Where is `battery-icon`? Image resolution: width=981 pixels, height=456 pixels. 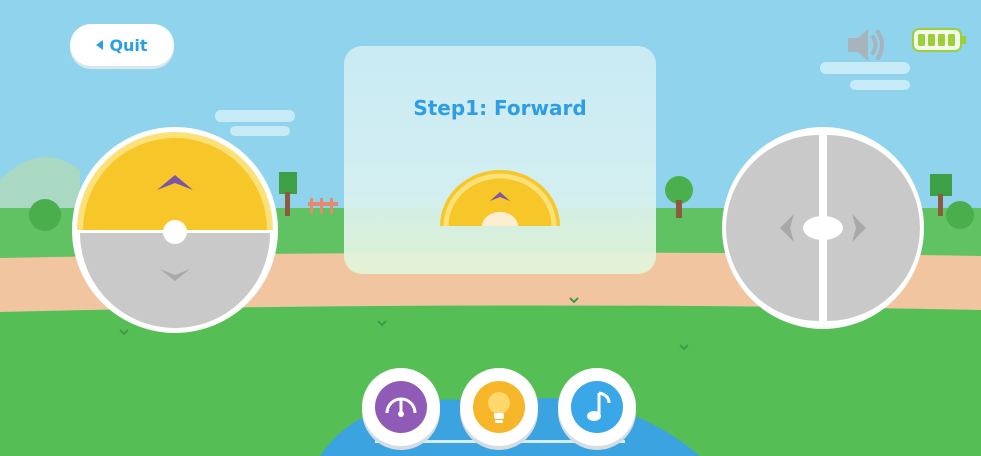
battery-icon is located at coordinates (939, 40).